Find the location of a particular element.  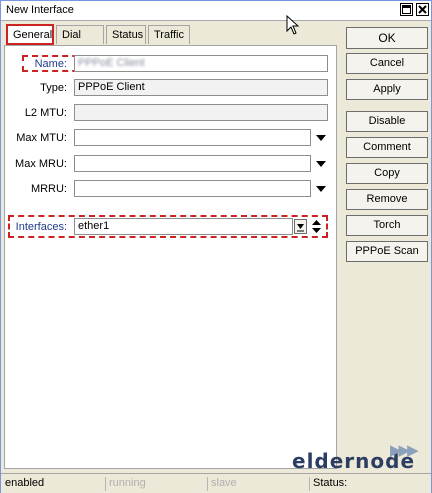

l2mtu-field is located at coordinates (201, 112).